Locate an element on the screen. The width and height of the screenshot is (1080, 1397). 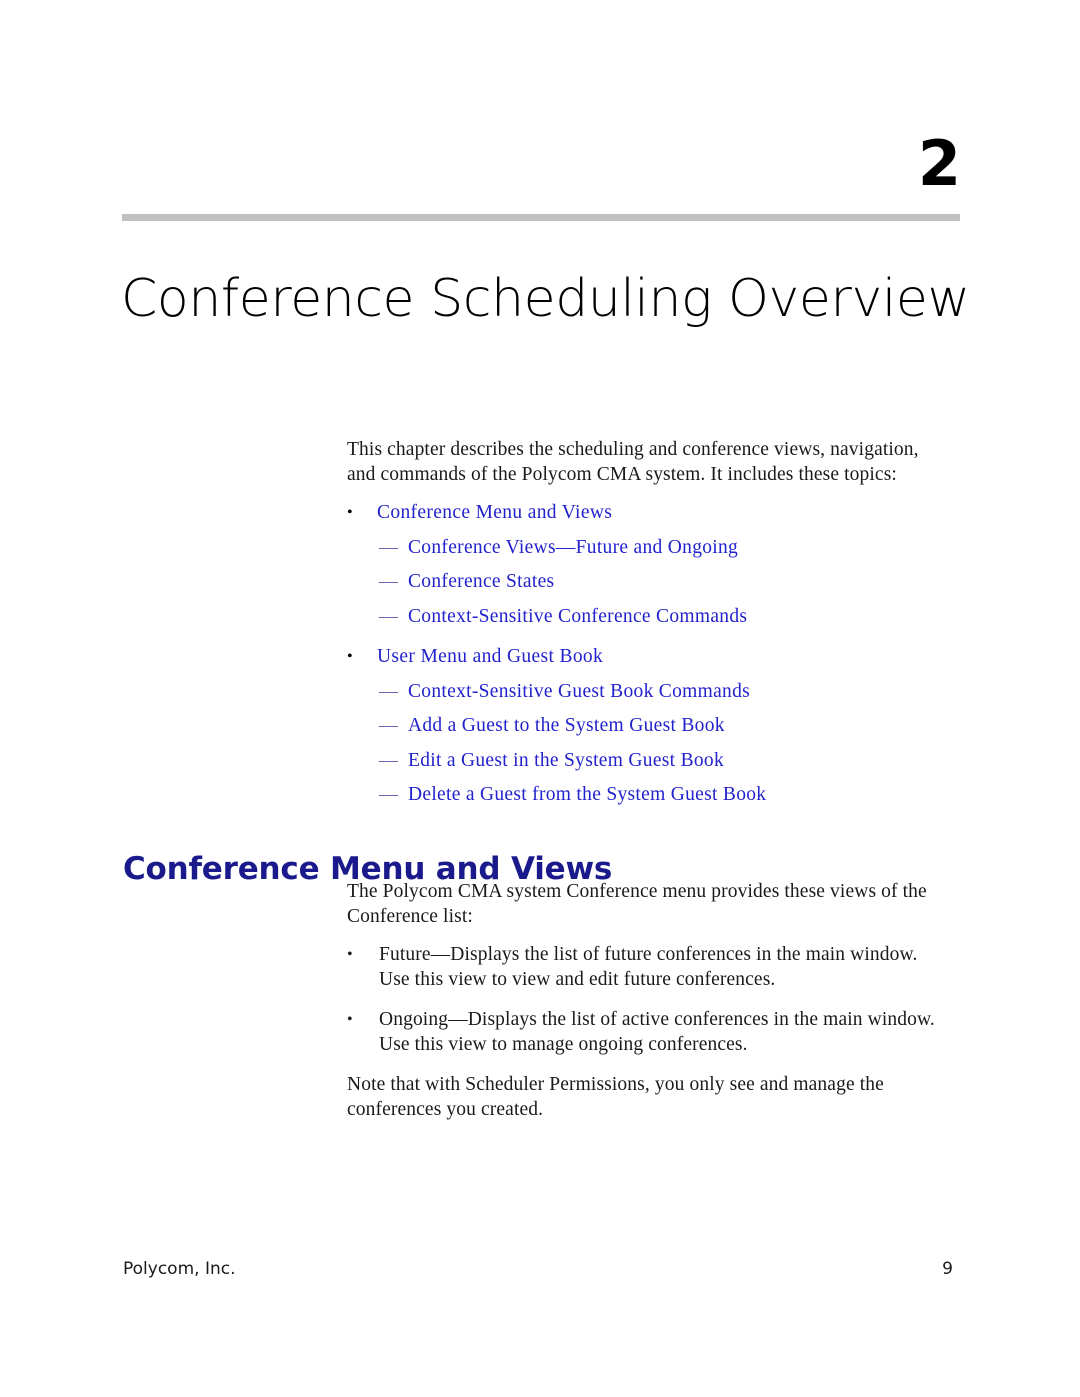
toc-sublink-row: — Context-Sensitive Guest Book Commands is located at coordinates (663, 692).